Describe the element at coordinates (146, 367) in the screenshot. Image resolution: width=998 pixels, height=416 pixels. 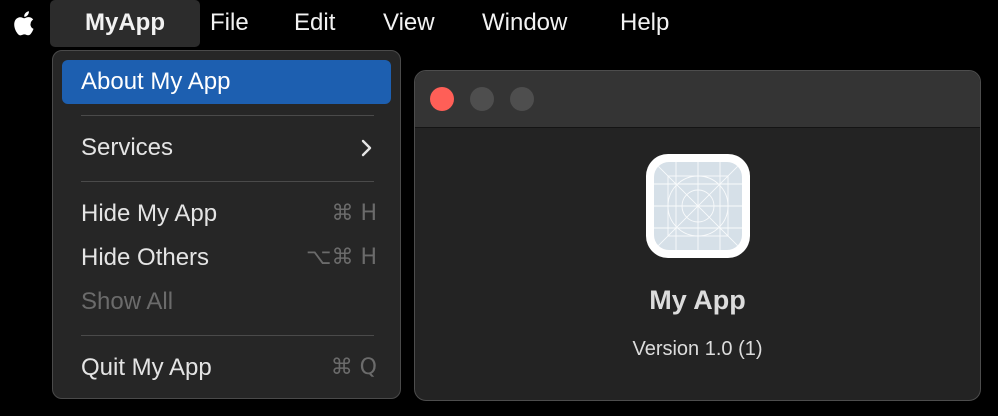
I see `menu-item-label: Quit My App` at that location.